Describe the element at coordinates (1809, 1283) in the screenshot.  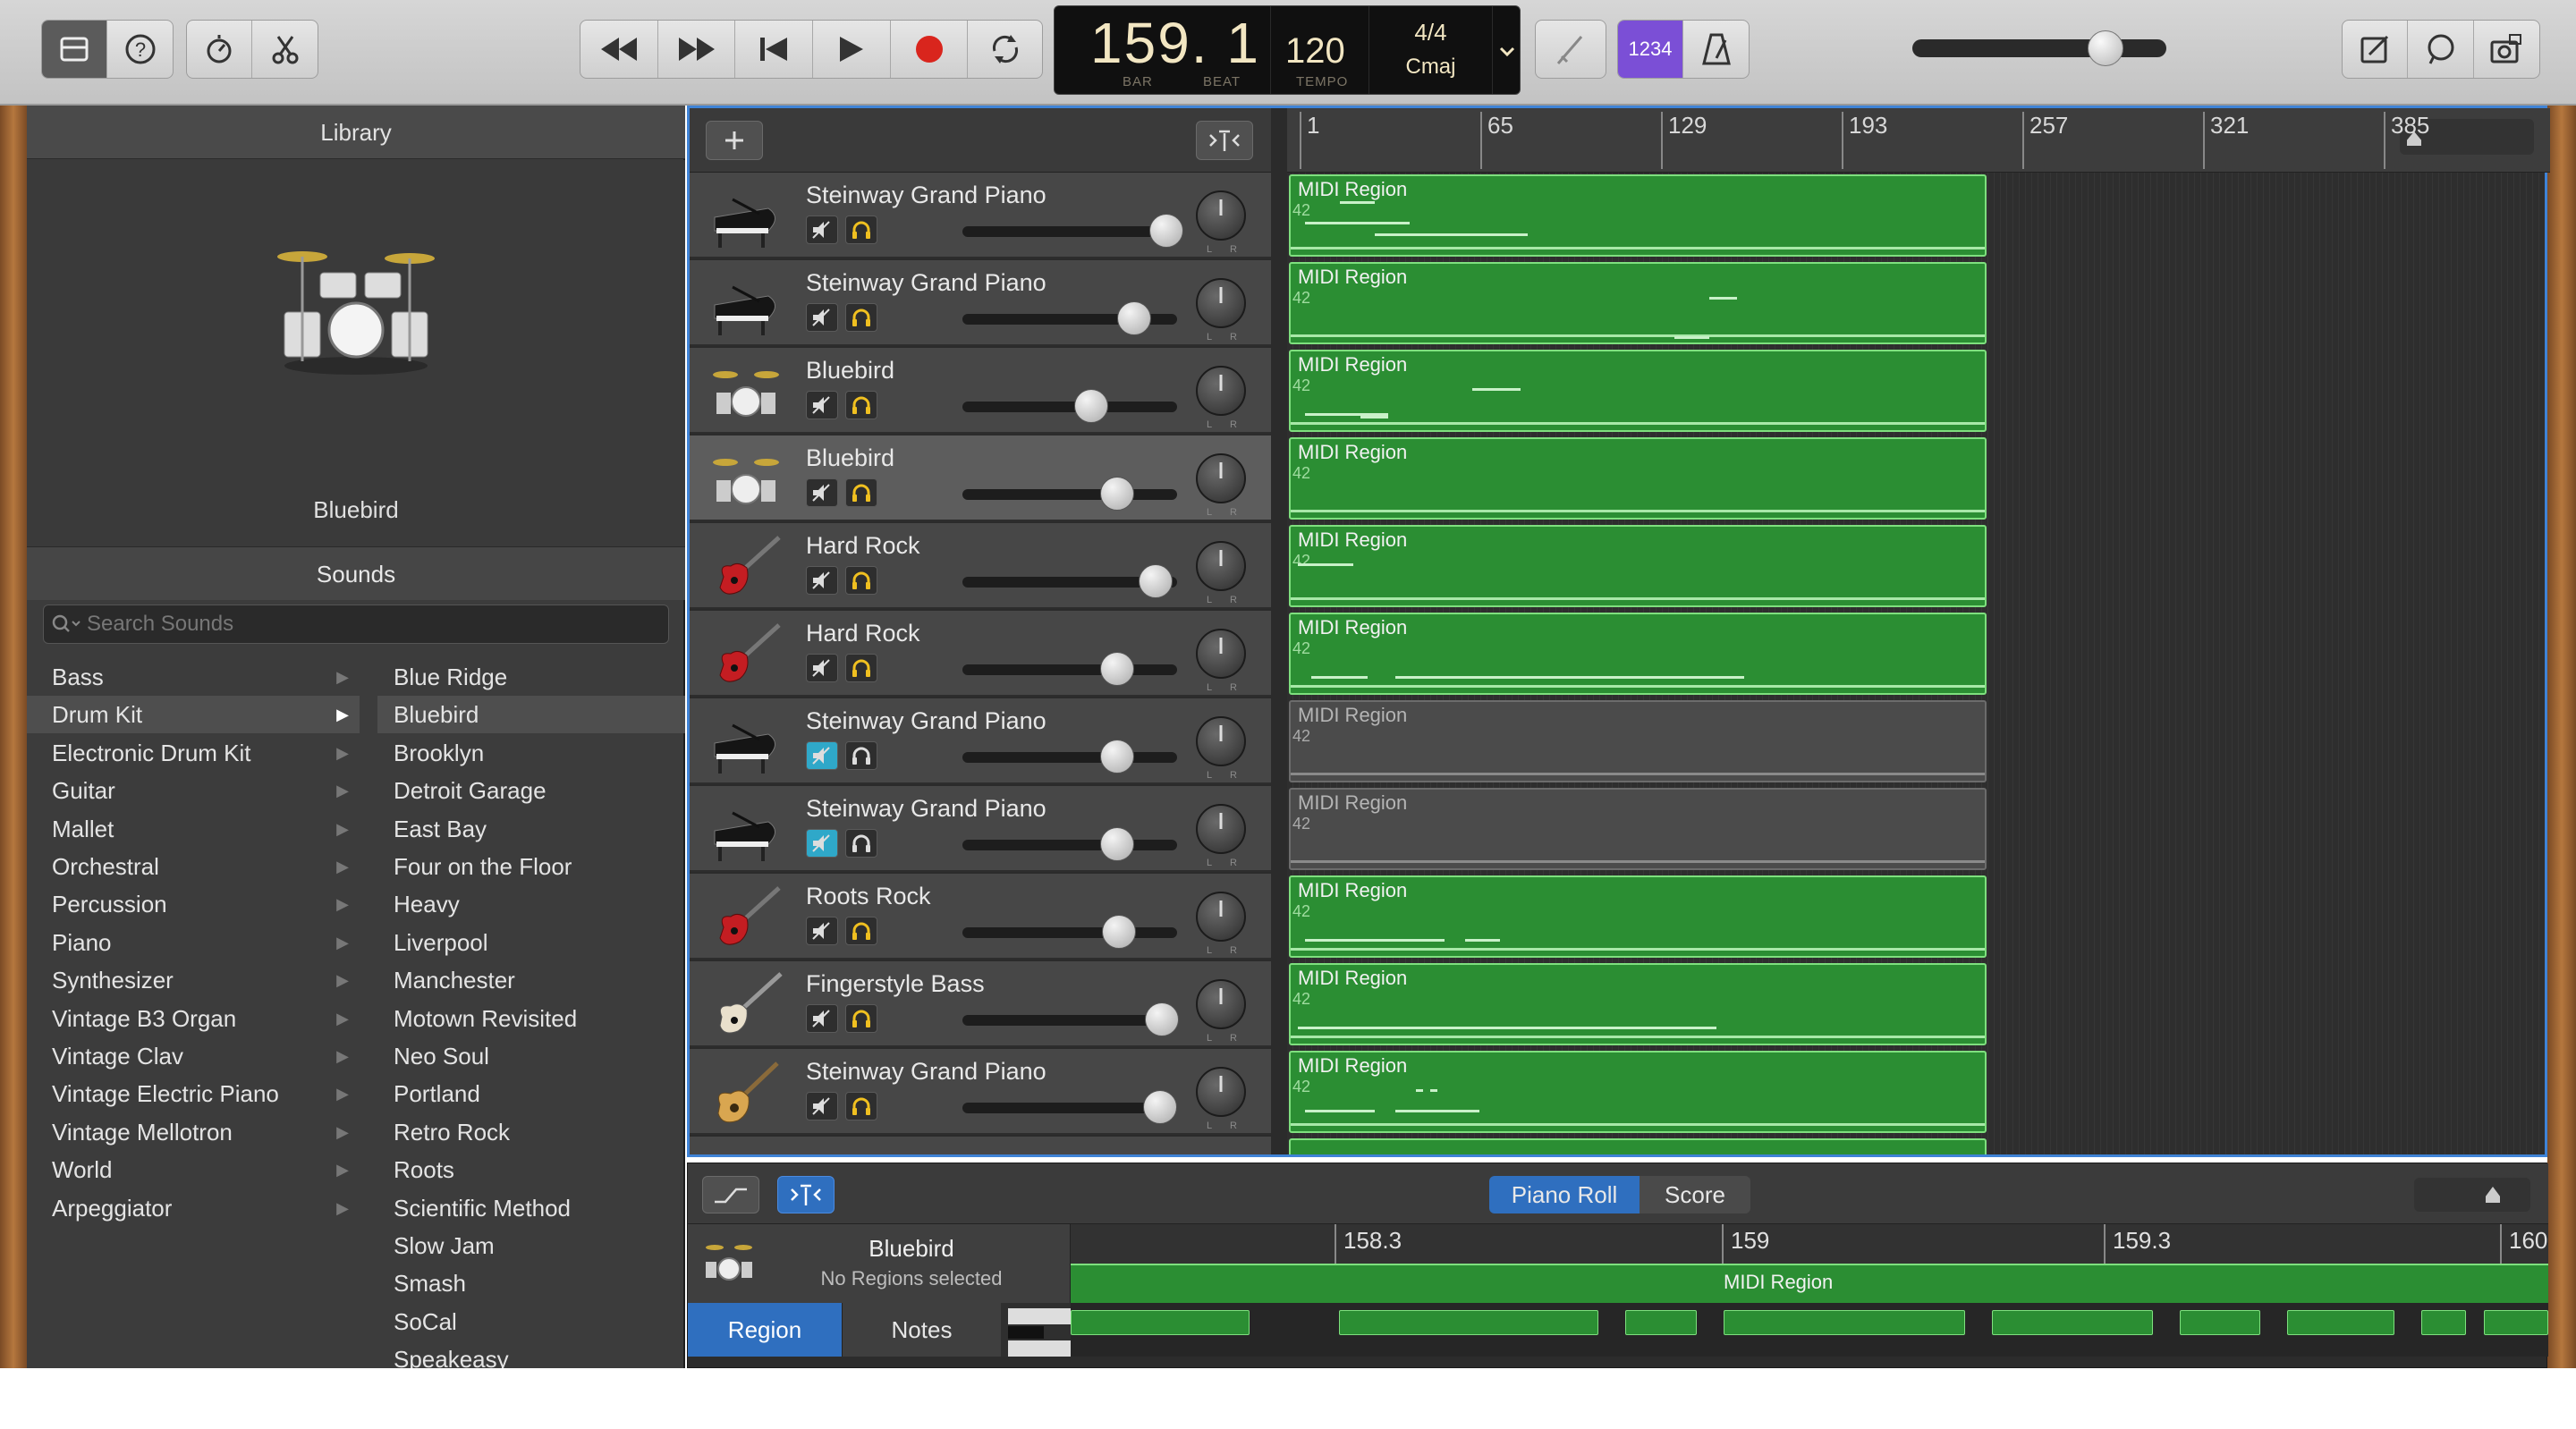
I see `editor-midi-region: MIDI Region` at that location.